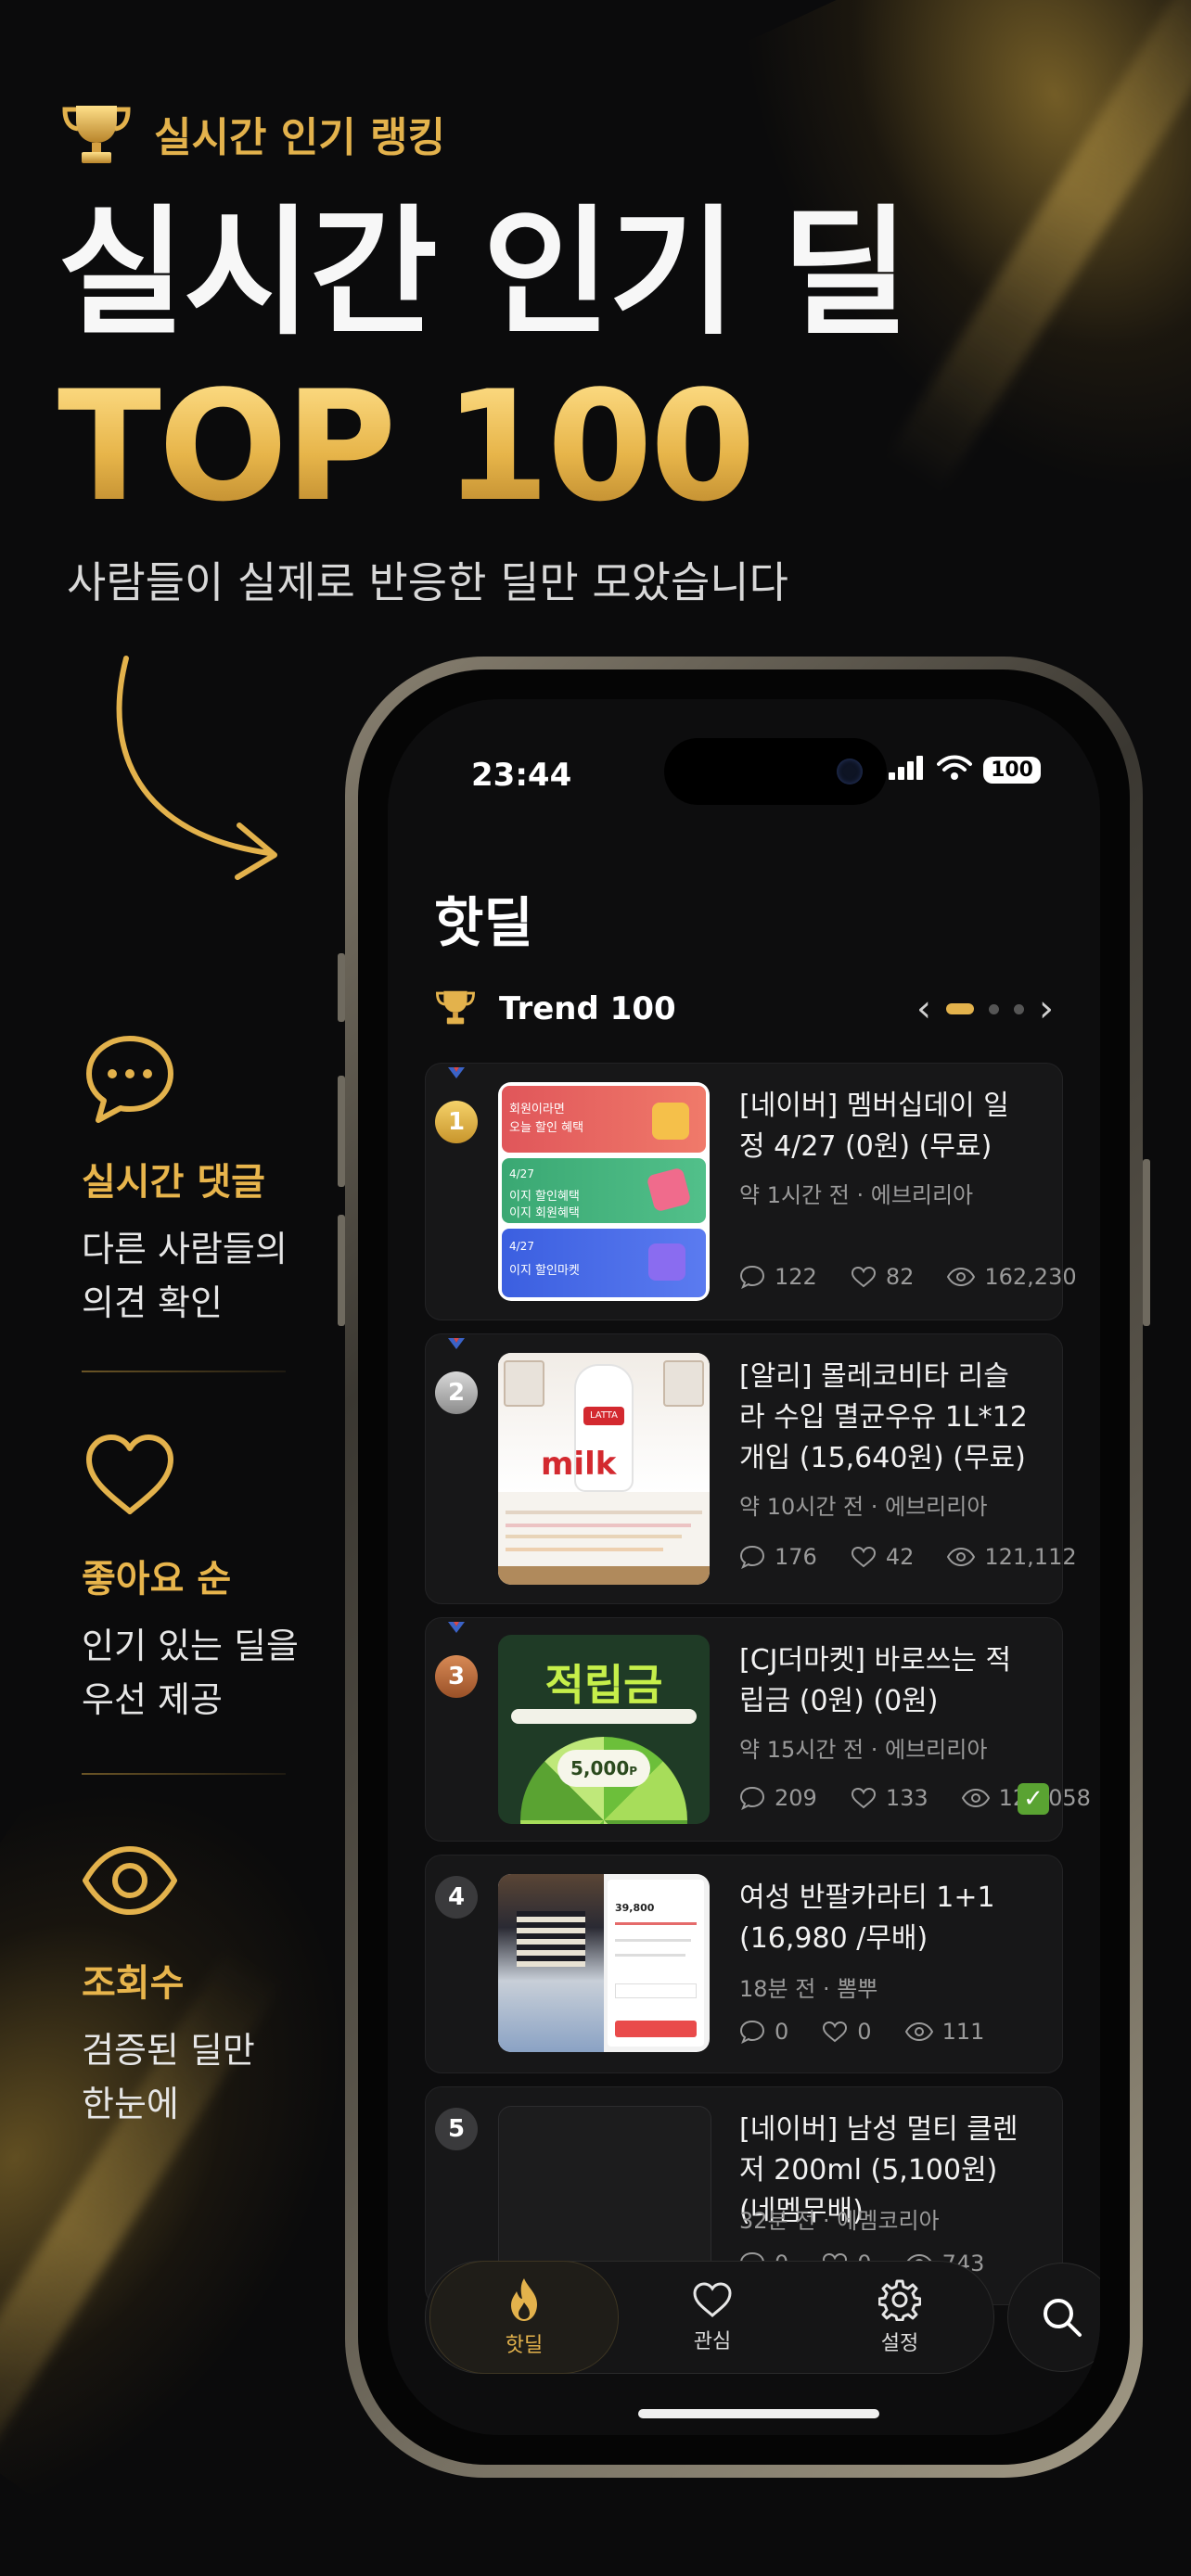 The width and height of the screenshot is (1191, 2576). I want to click on page-title: 핫딜, so click(484, 923).